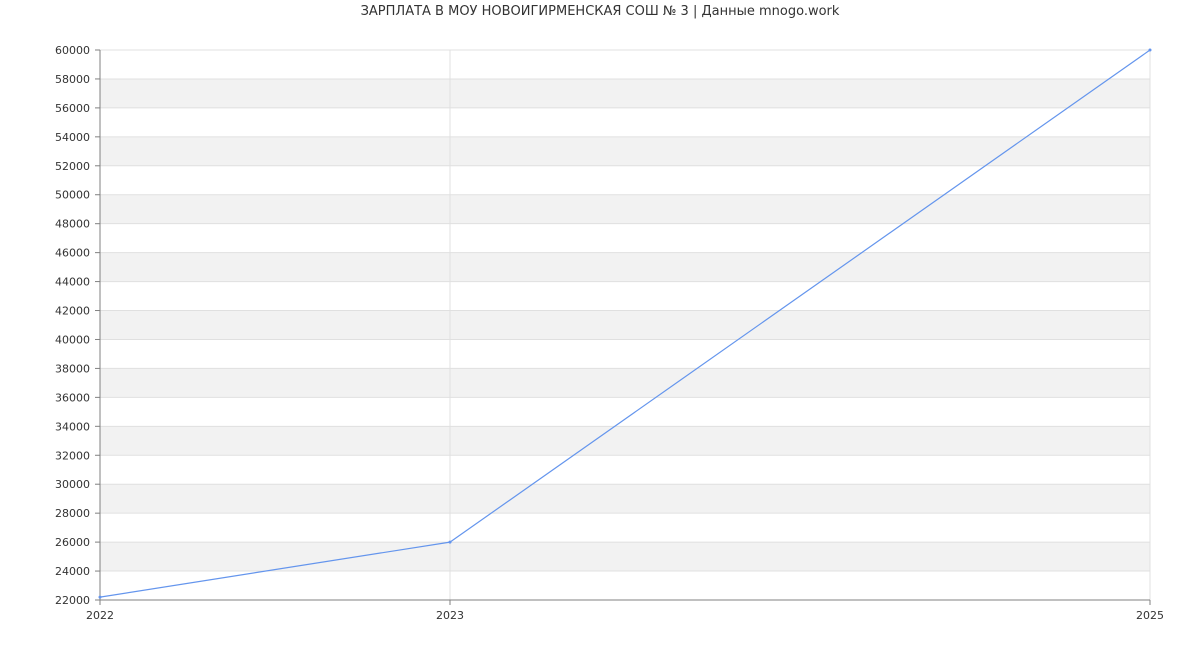 The height and width of the screenshot is (650, 1200). I want to click on y-tick-label: 56000, so click(72, 108).